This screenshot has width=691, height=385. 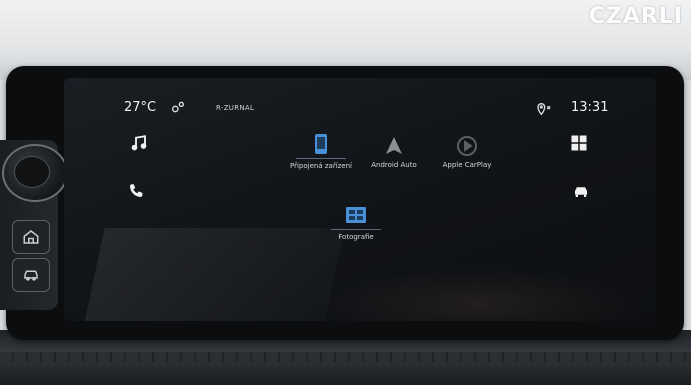 I want to click on settings-icon, so click(x=178, y=107).